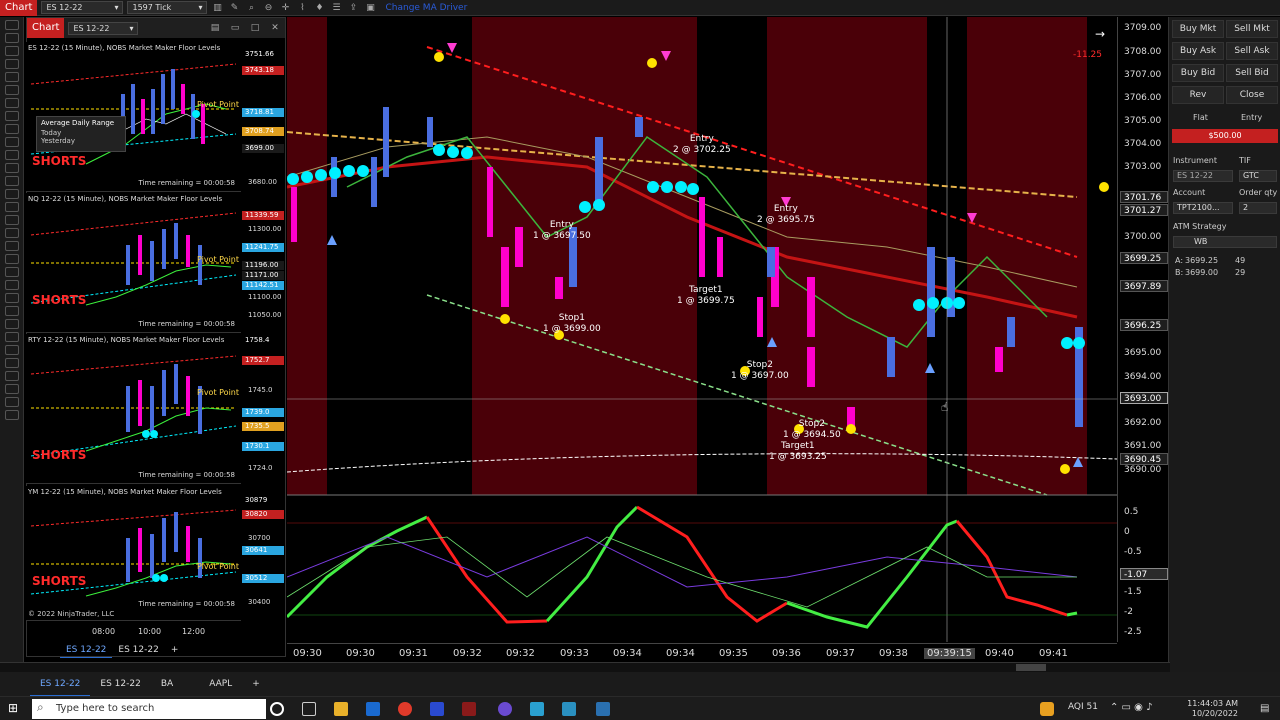 The image size is (1280, 720). What do you see at coordinates (12, 272) in the screenshot?
I see `risk-reward-tool-icon` at bounding box center [12, 272].